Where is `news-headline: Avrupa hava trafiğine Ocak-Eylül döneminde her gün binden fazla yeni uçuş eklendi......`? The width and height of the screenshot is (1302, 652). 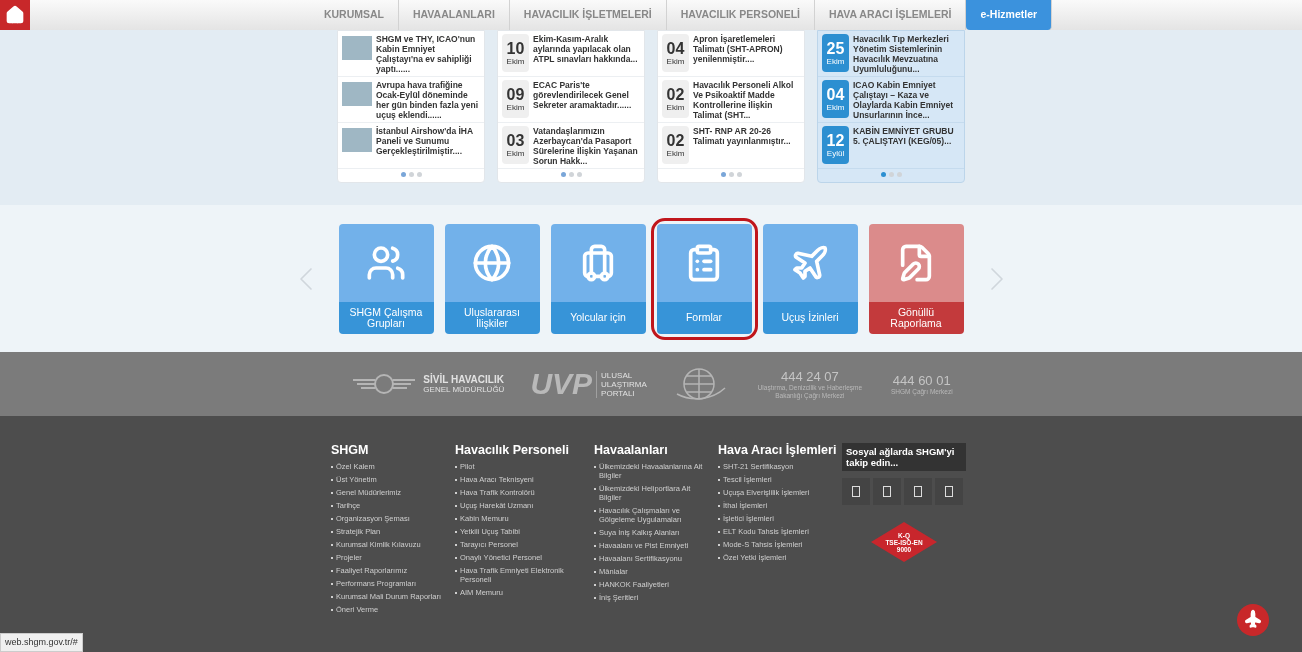
news-headline: Avrupa hava trafiğine Ocak-Eylül döneminde her gün binden fazla yeni uçuş eklendi...... is located at coordinates (428, 100).